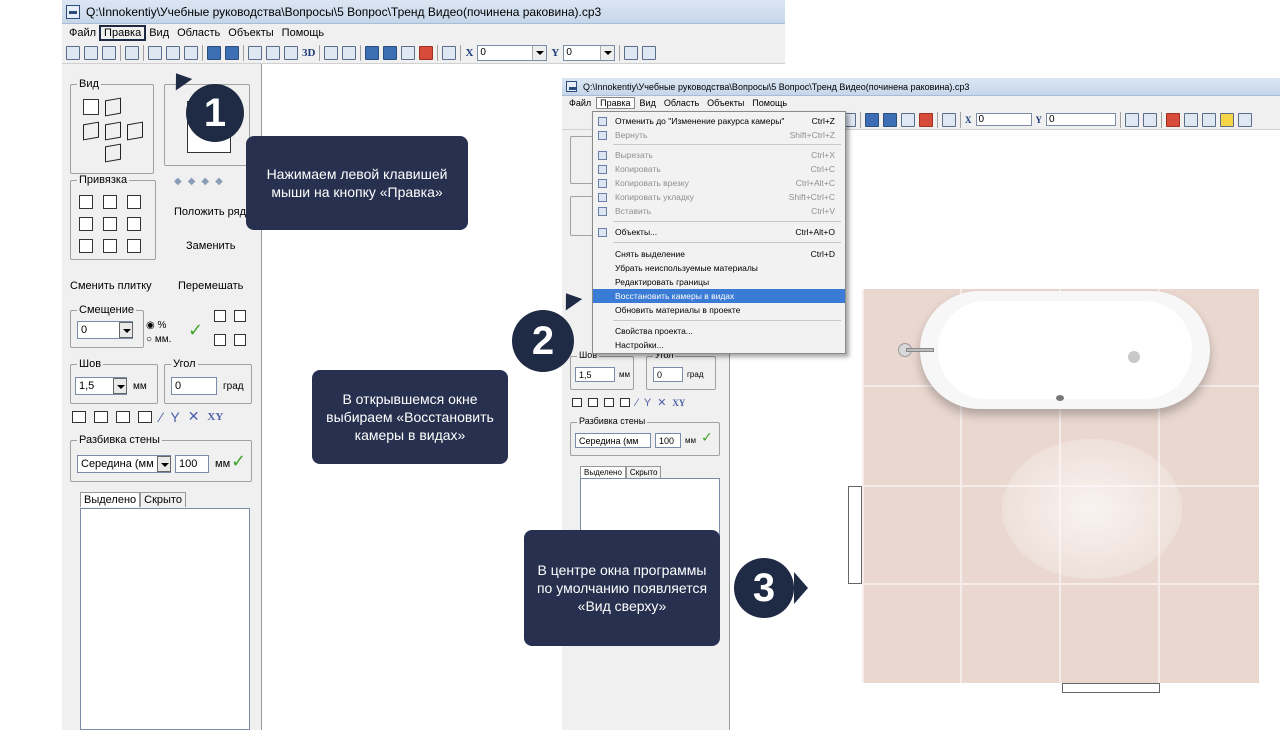 The width and height of the screenshot is (1280, 730). What do you see at coordinates (111, 286) in the screenshot?
I see `change-tile-button: Сменить плитку` at bounding box center [111, 286].